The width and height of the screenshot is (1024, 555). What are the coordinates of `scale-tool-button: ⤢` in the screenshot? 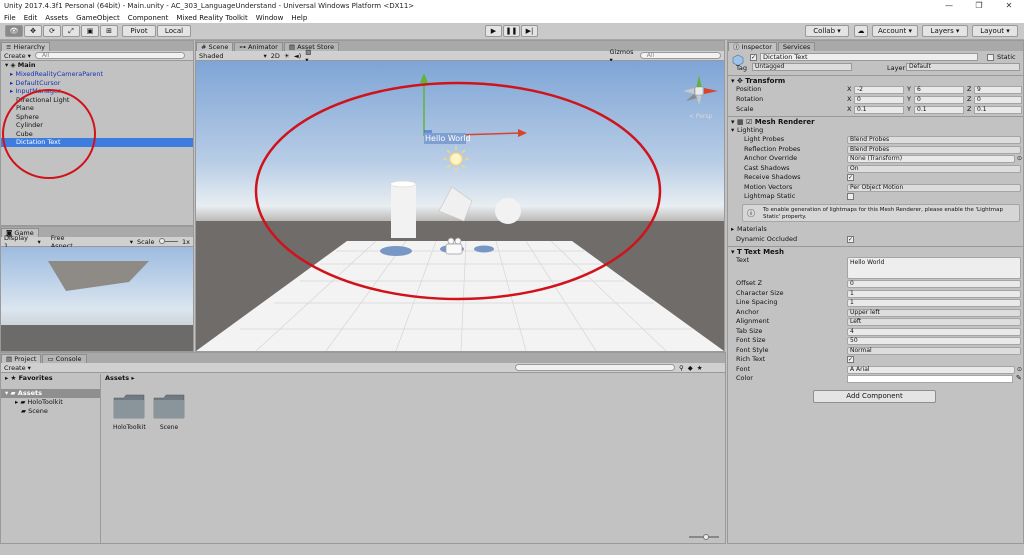 It's located at (71, 31).